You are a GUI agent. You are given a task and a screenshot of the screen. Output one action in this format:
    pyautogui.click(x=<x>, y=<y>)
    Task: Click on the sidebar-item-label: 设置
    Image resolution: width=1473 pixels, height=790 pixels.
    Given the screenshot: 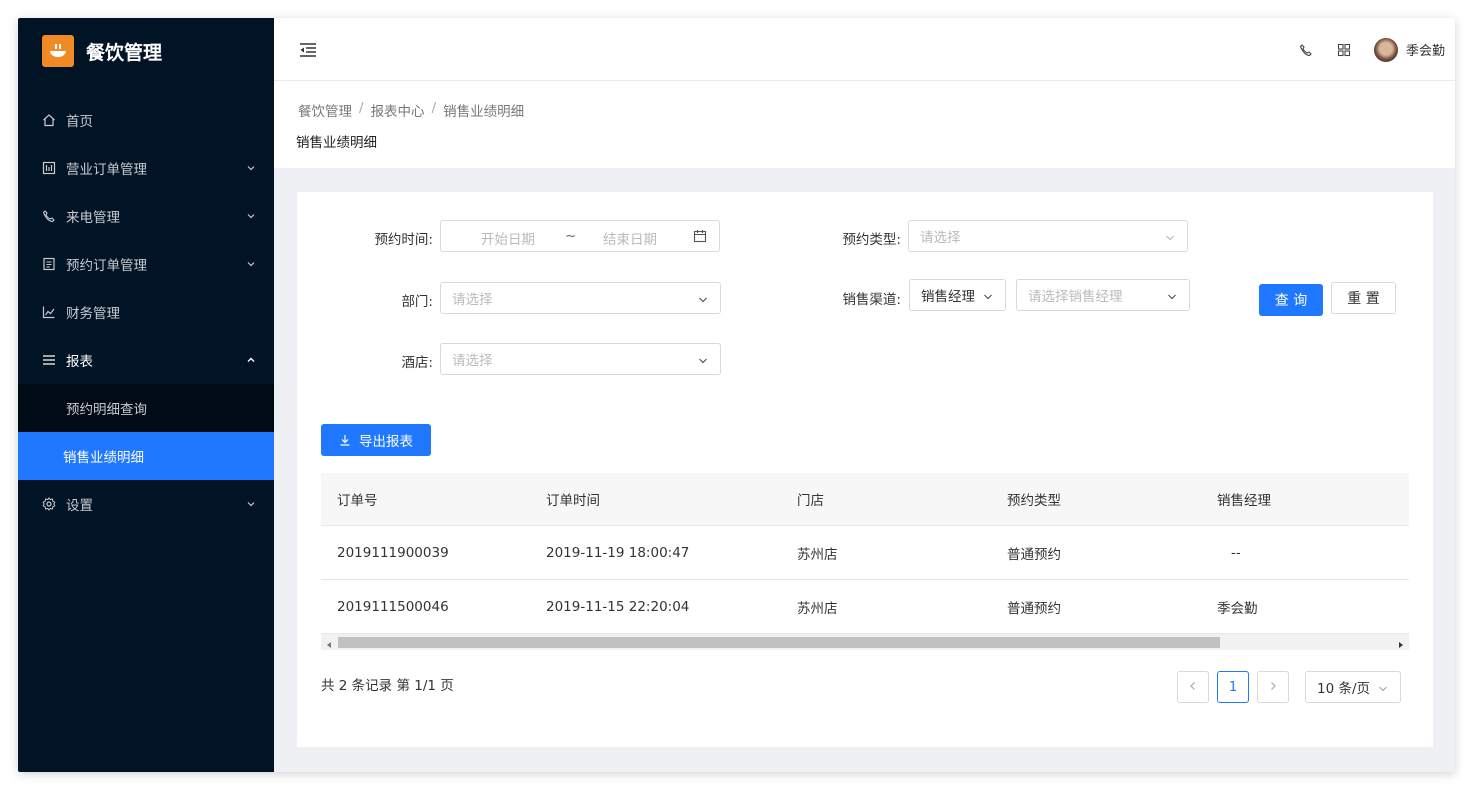 What is the action you would take?
    pyautogui.click(x=79, y=506)
    